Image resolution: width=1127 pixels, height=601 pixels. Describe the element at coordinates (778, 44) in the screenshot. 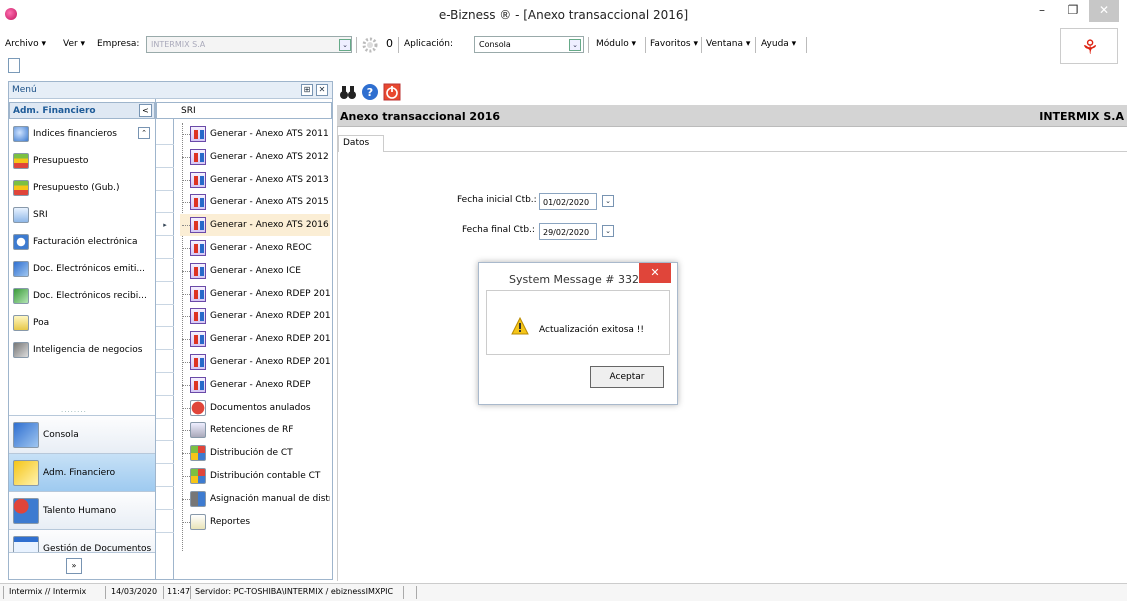

I see `menu-ayuda: Ayuda ▾` at that location.